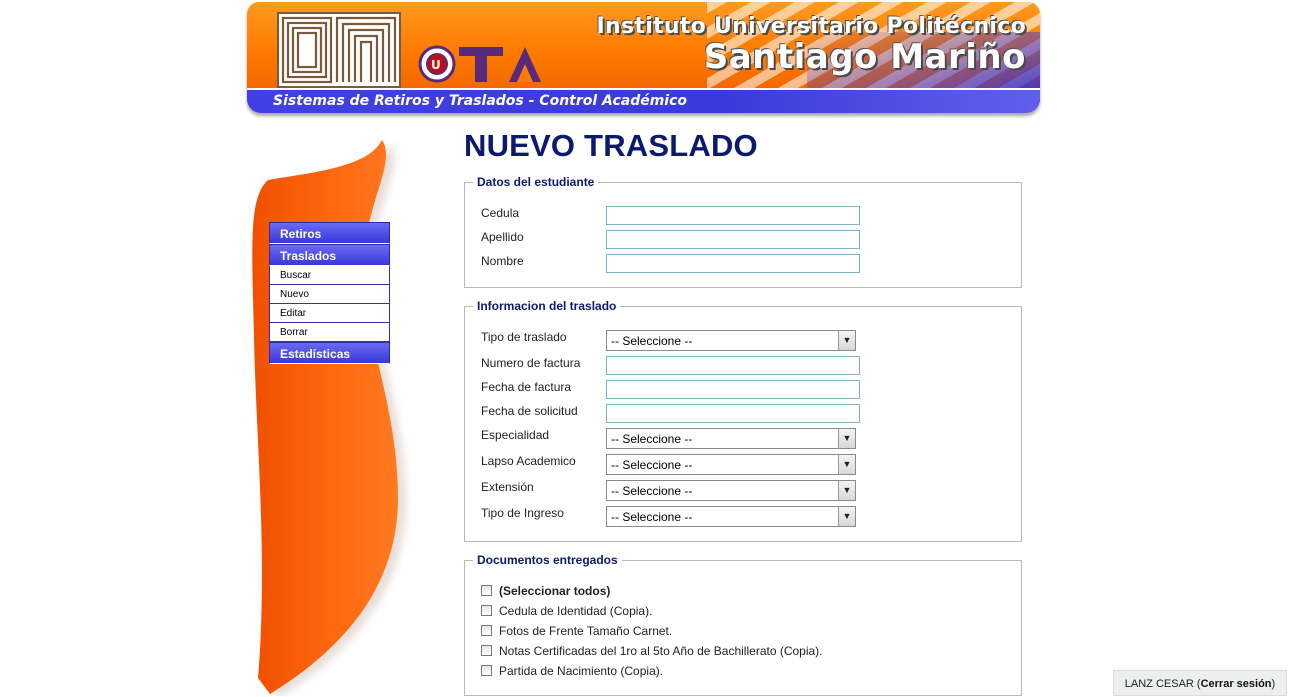 The width and height of the screenshot is (1304, 697). Describe the element at coordinates (586, 631) in the screenshot. I see `document-label: Fotos de Frente Tamaño Carnet.` at that location.